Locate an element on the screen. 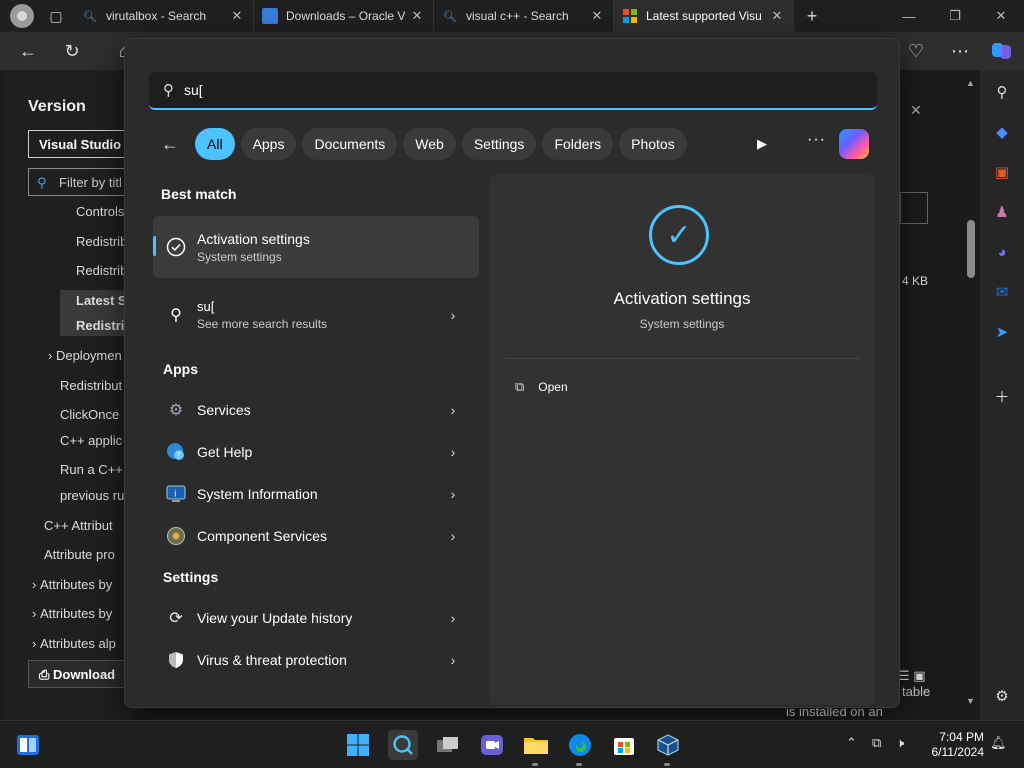  toc-item: › Attributes alp is located at coordinates (74, 643).